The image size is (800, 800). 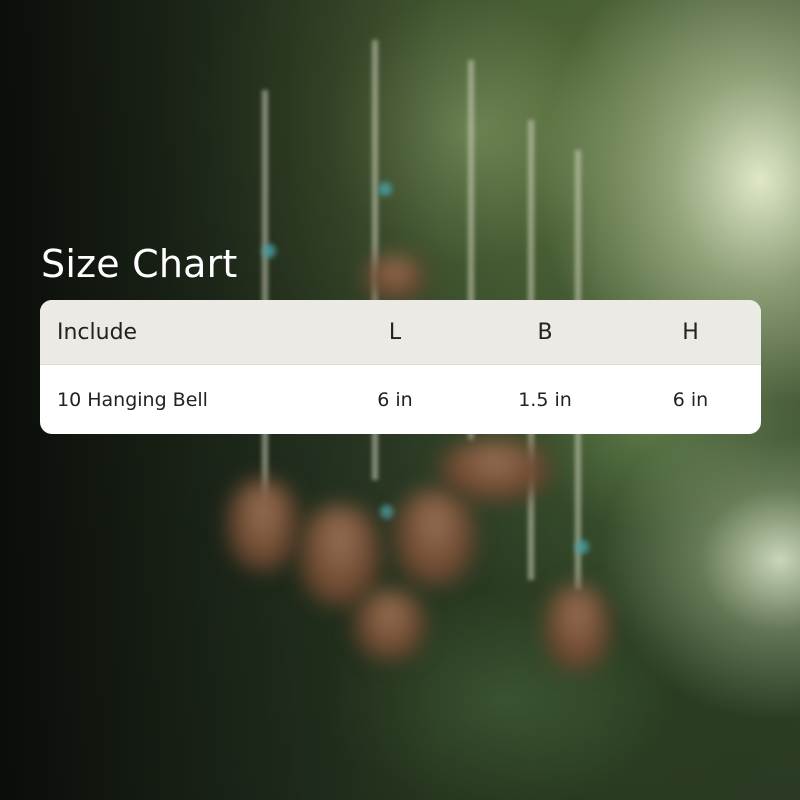 I want to click on cell-height: 6 in, so click(x=690, y=400).